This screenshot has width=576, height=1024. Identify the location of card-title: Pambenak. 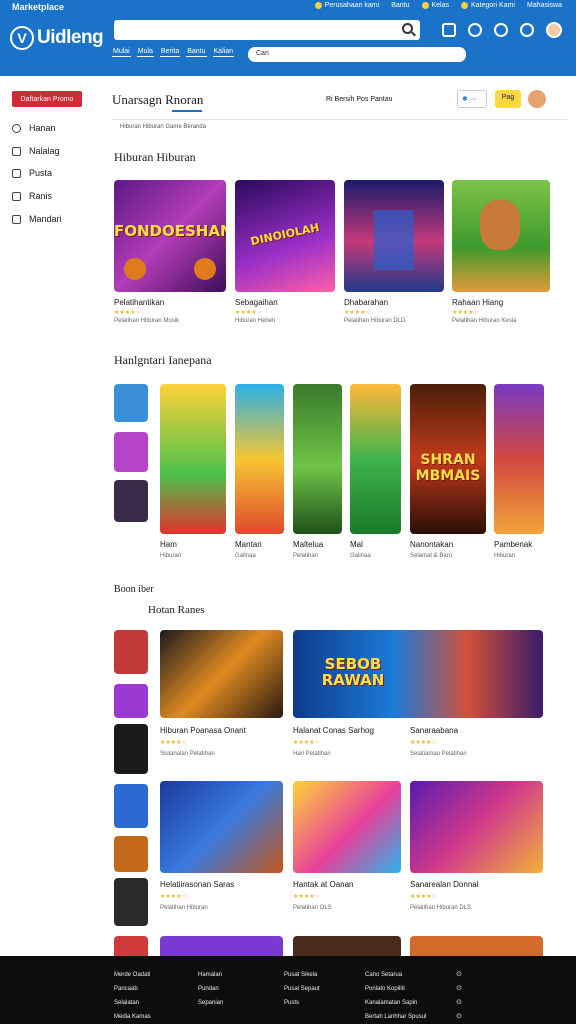
(513, 544).